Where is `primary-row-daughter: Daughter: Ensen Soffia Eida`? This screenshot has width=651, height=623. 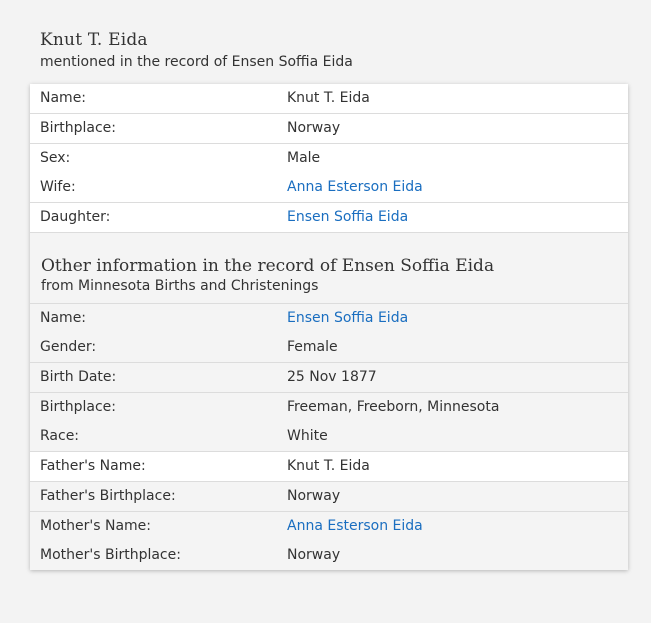
primary-row-daughter: Daughter: Ensen Soffia Eida is located at coordinates (329, 218).